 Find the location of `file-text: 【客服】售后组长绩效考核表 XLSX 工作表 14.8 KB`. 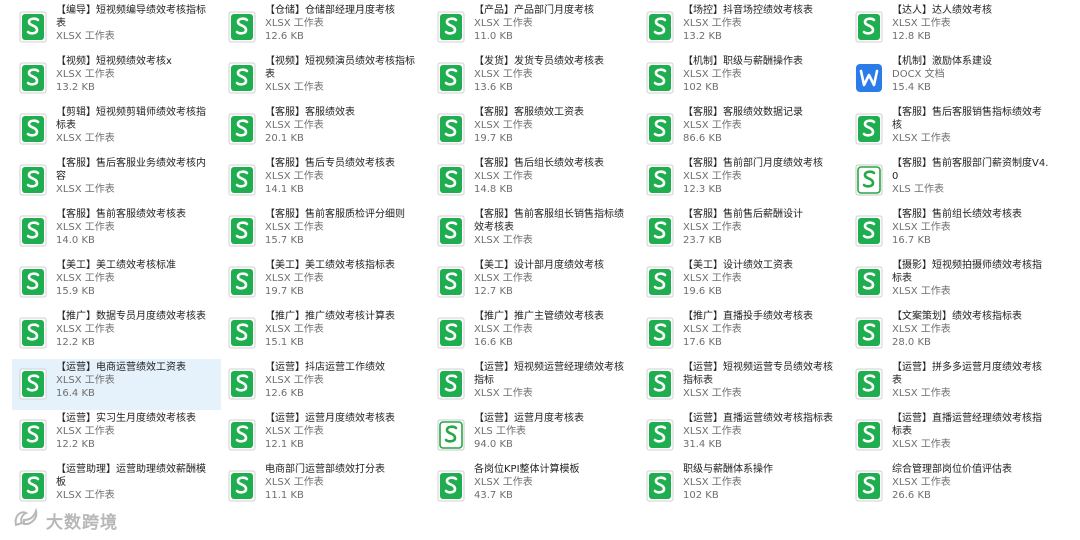

file-text: 【客服】售后组长绩效考核表 XLSX 工作表 14.8 KB is located at coordinates (553, 176).